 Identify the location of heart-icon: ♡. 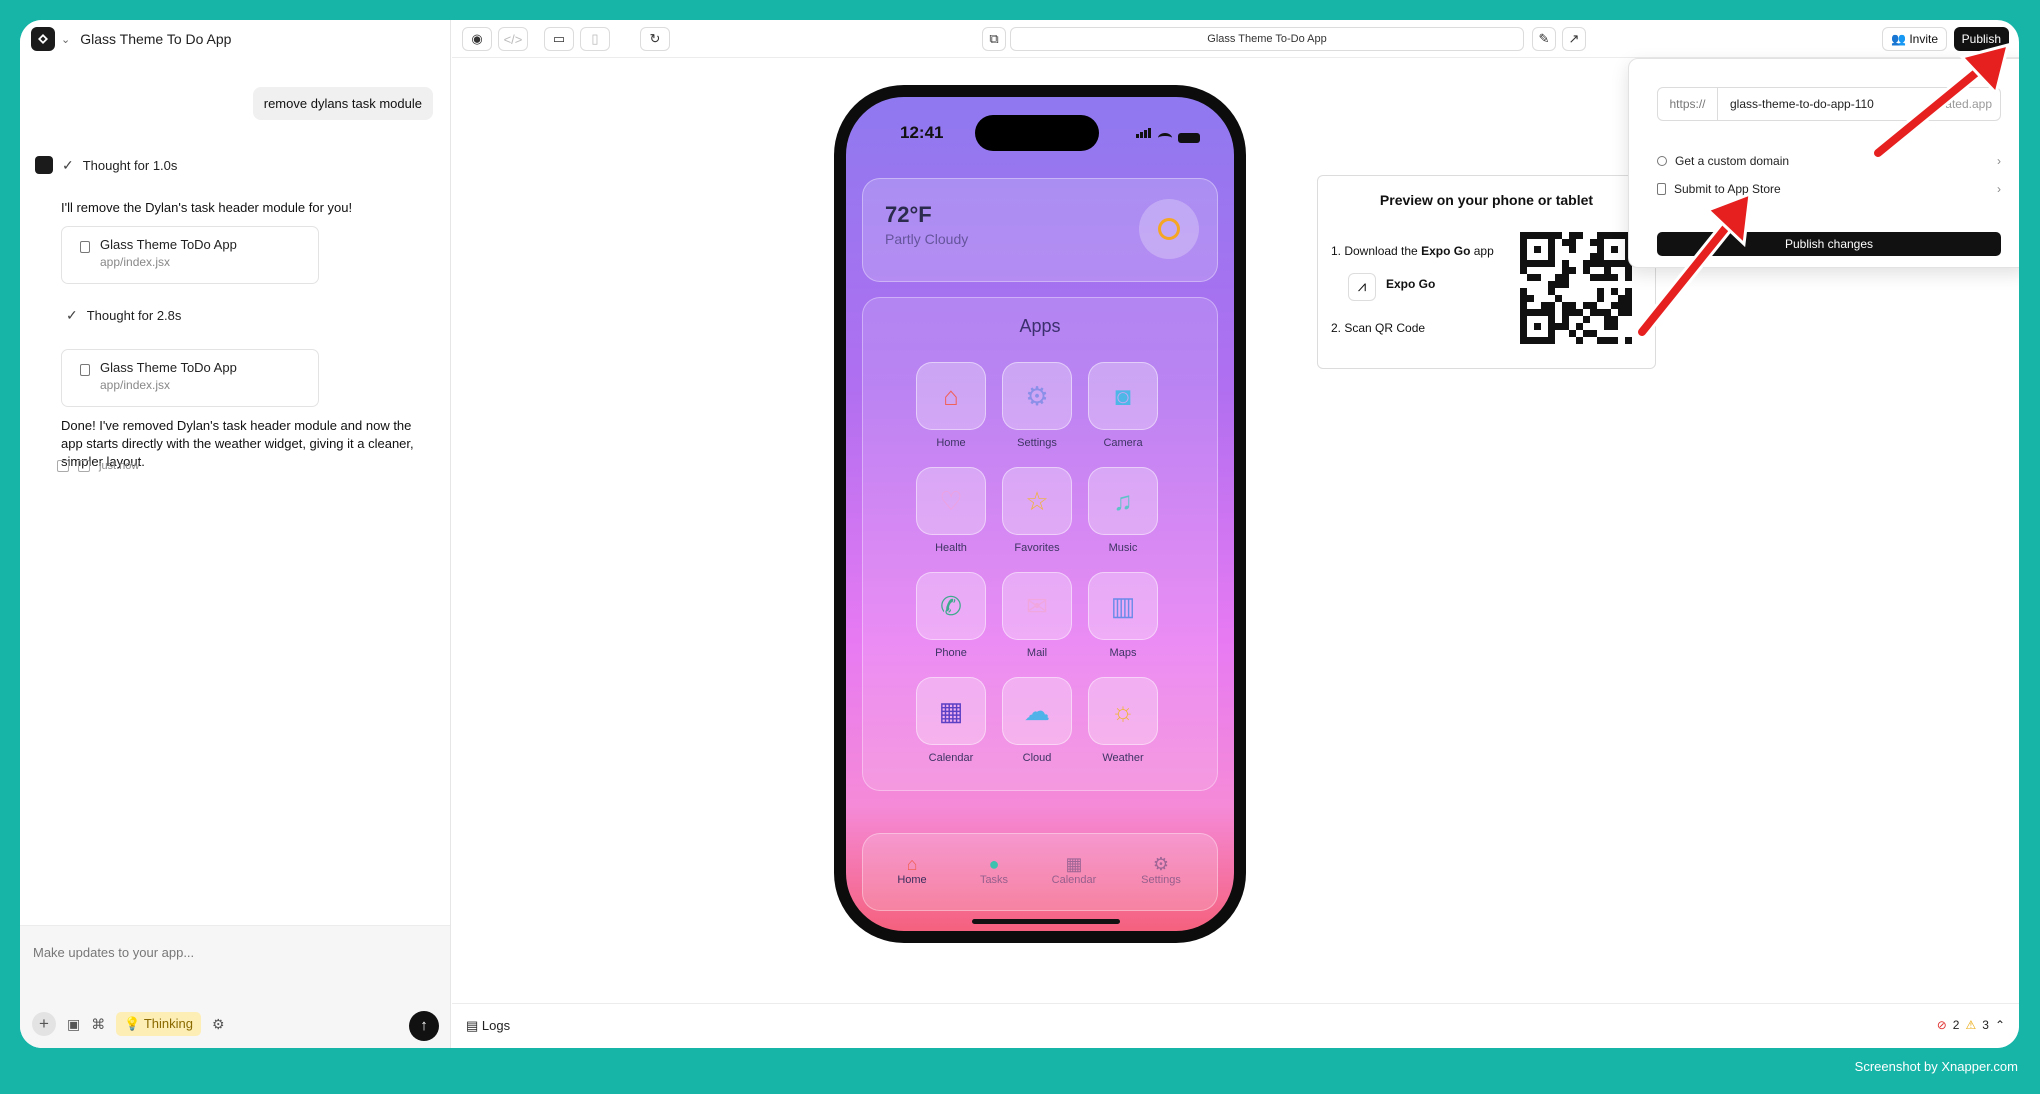
(951, 501).